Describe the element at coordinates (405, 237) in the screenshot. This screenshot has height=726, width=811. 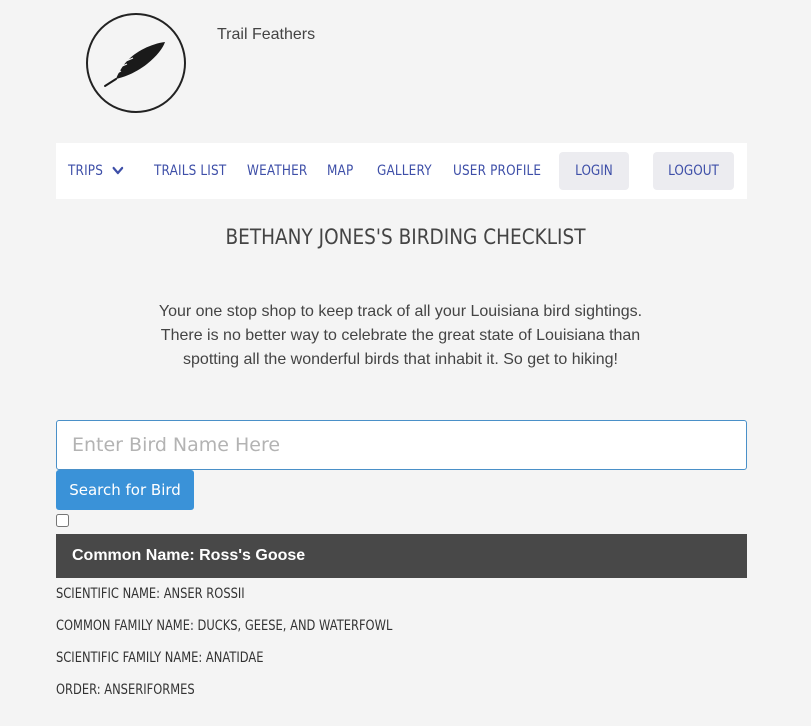
I see `page-title: BETHANY JONES'S BIRDING CHECKLIST` at that location.